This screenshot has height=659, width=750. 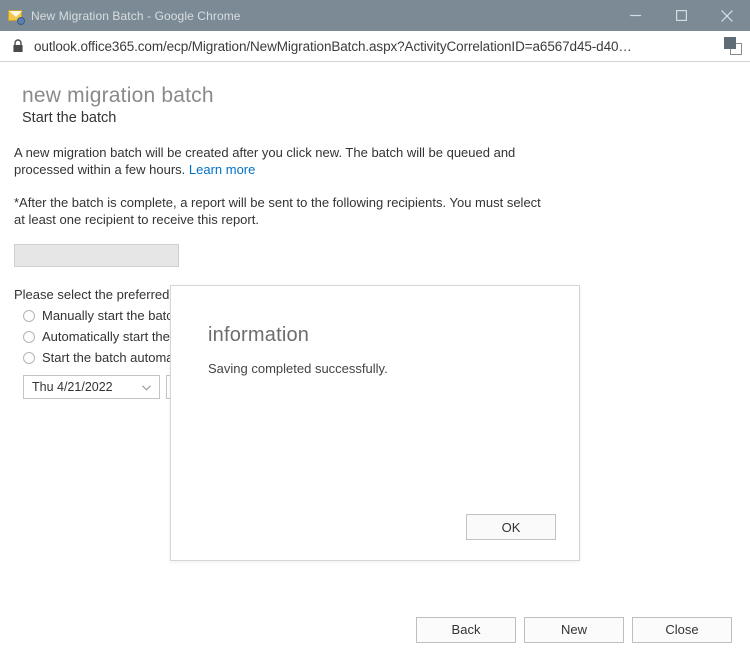 What do you see at coordinates (16, 16) in the screenshot?
I see `envelope-gear-icon` at bounding box center [16, 16].